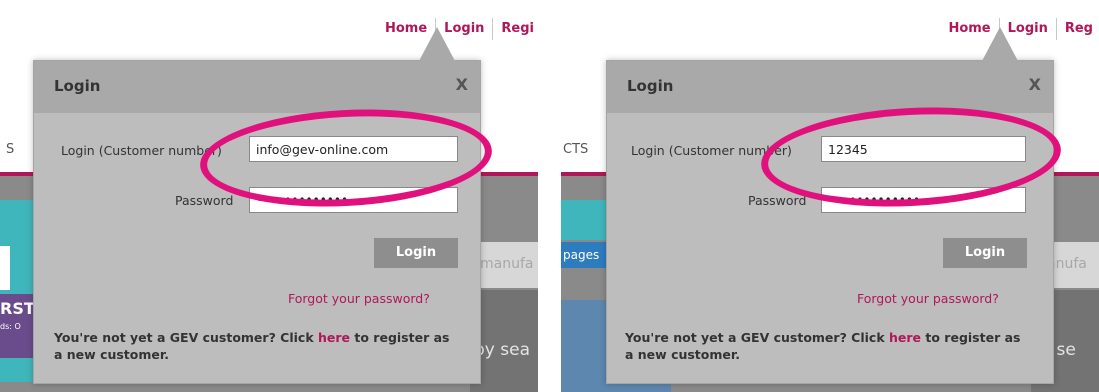  What do you see at coordinates (10, 149) in the screenshot?
I see `background-menu-fragment: S` at bounding box center [10, 149].